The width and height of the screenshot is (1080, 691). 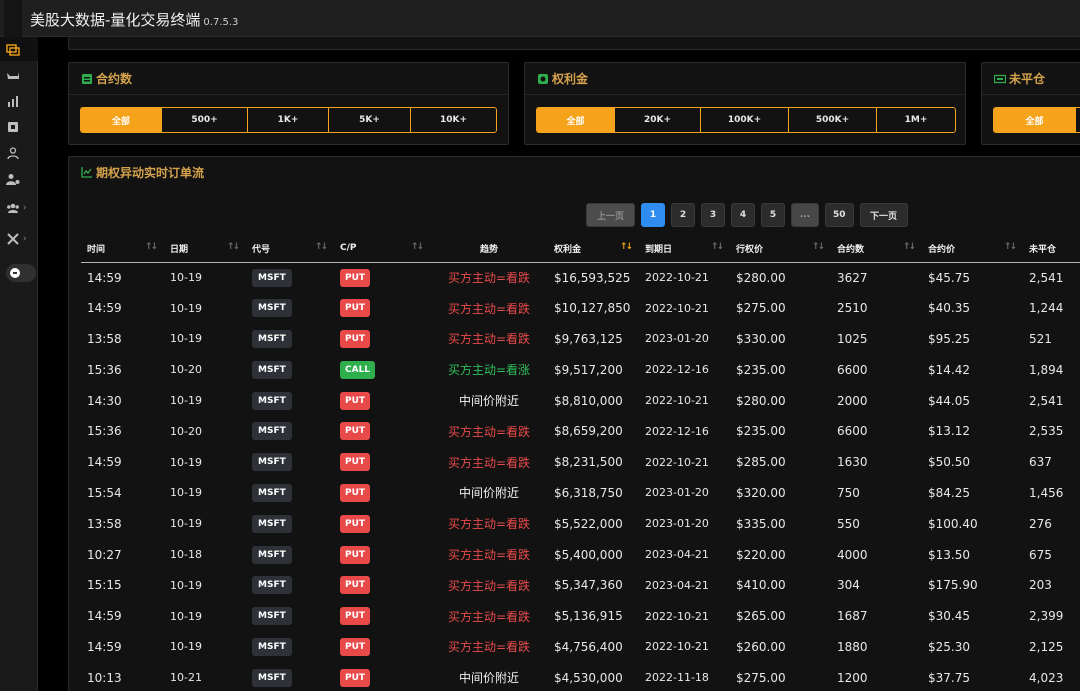 I want to click on sidebar-item-chart, so click(x=19, y=101).